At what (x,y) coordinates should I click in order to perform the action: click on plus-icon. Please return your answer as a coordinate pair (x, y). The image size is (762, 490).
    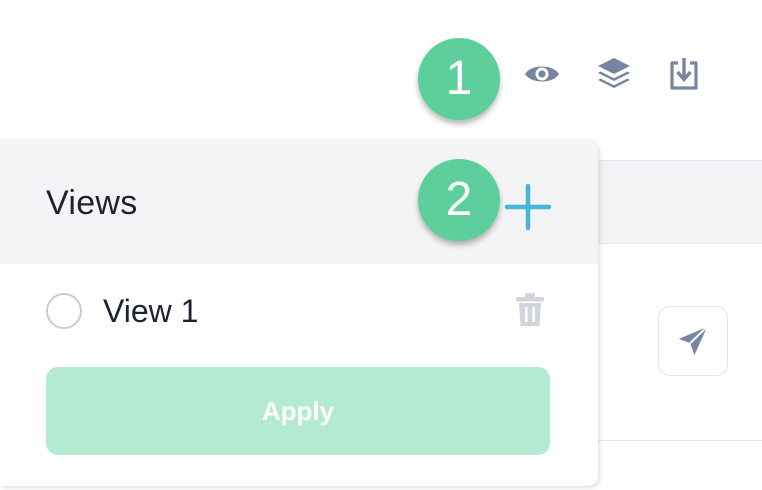
    Looking at the image, I should click on (528, 207).